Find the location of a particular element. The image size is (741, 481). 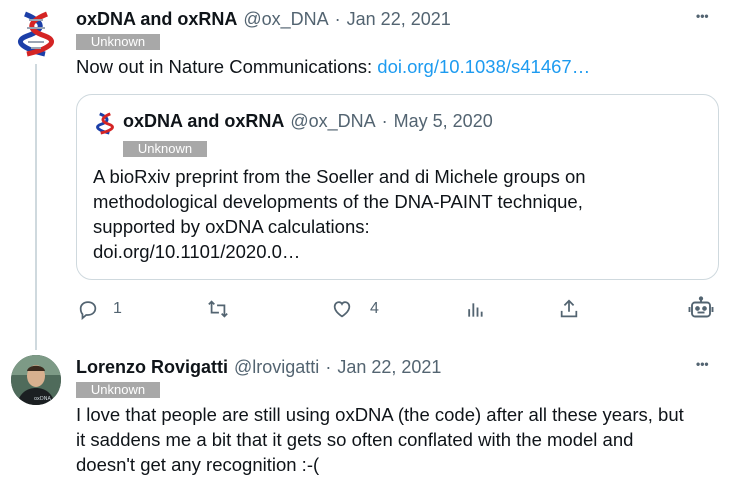

bot-button is located at coordinates (701, 309).